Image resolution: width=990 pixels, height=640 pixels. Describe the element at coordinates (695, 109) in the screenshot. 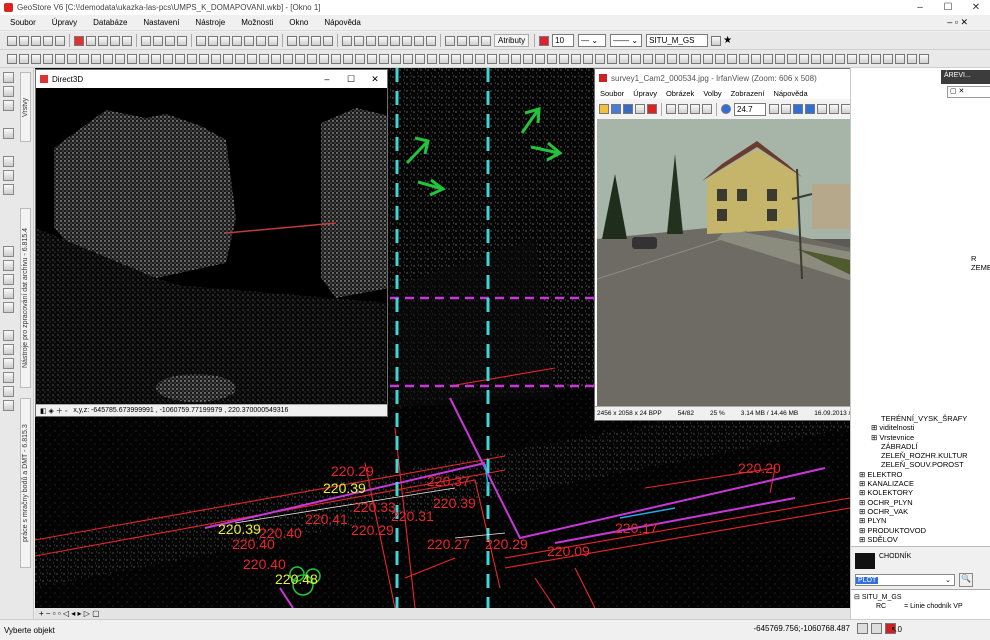

I see `paste-icon` at that location.